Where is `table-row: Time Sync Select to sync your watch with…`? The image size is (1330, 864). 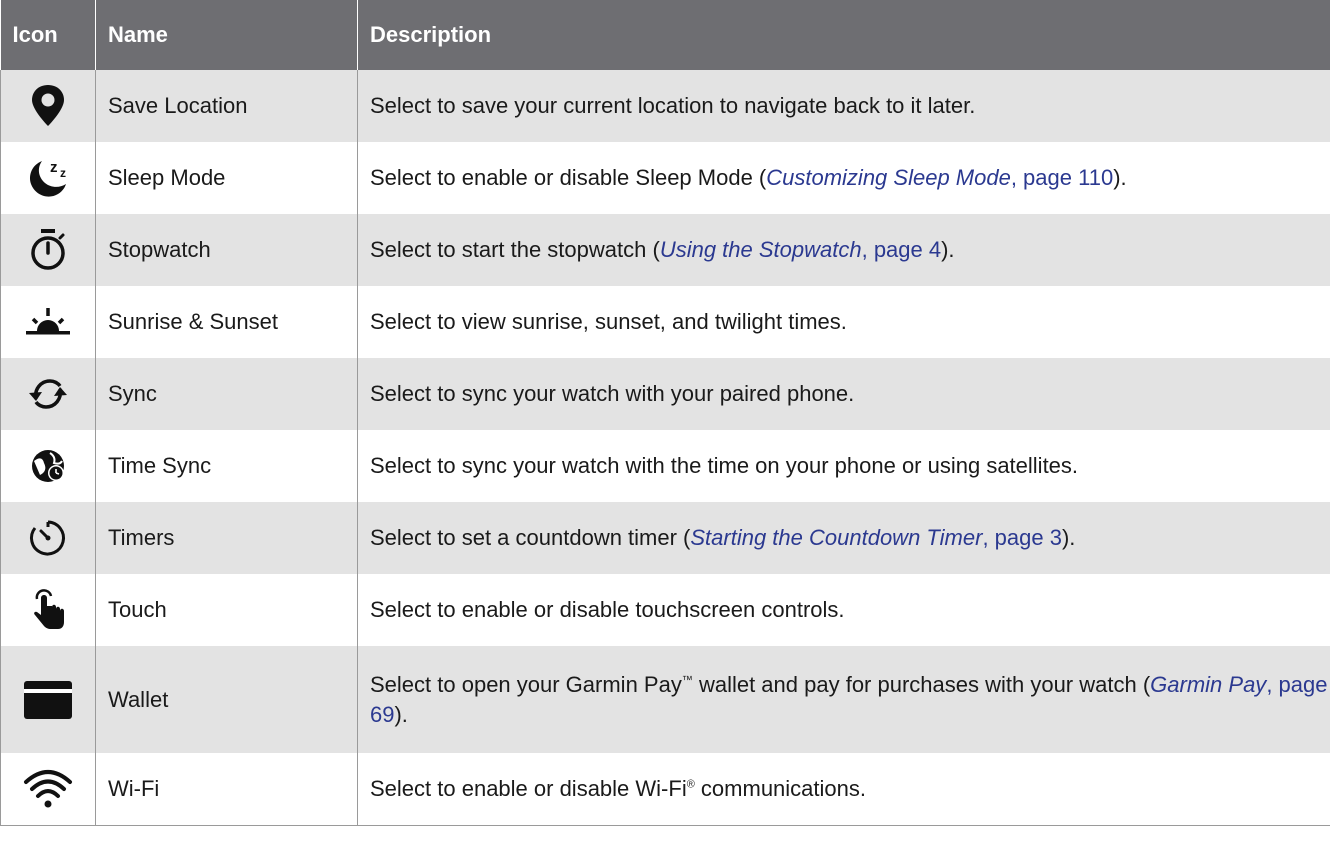 table-row: Time Sync Select to sync your watch with… is located at coordinates (665, 466).